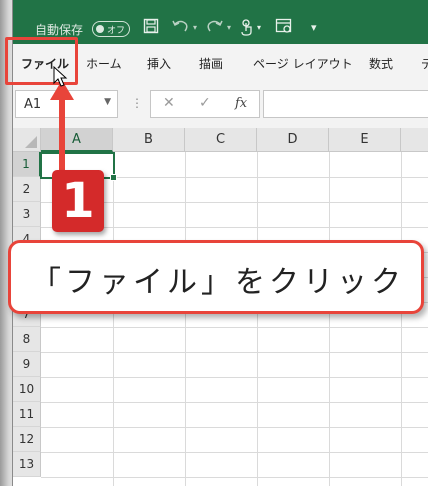 The image size is (428, 486). Describe the element at coordinates (116, 31) in the screenshot. I see `autosave-state: オフ` at that location.